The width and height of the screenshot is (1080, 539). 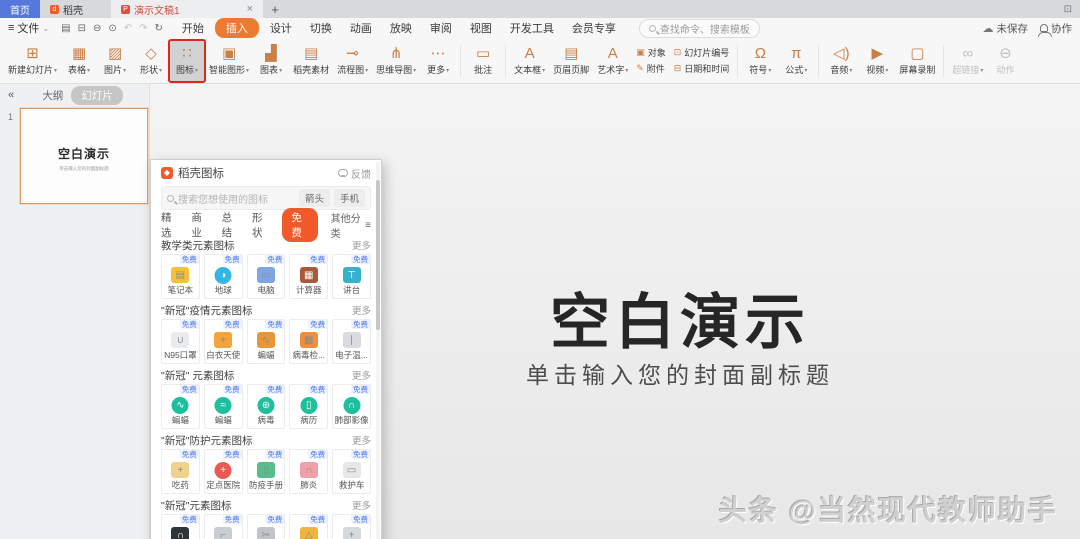 What do you see at coordinates (351, 225) in the screenshot?
I see `category-other: 其他分类 ≡` at bounding box center [351, 225].